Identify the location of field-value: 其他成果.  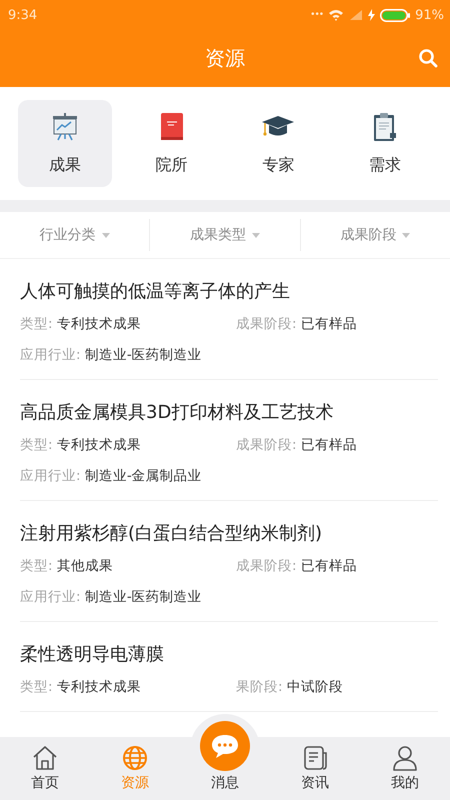
(84, 566).